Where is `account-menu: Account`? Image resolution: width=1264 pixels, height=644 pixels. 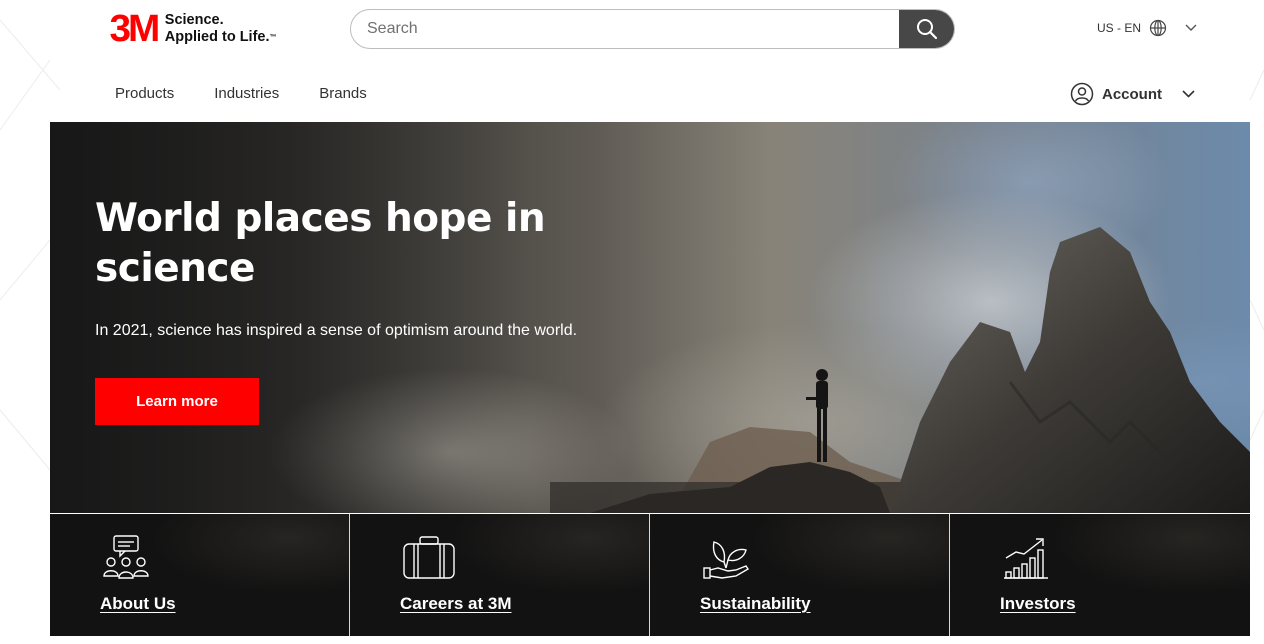 account-menu: Account is located at coordinates (1132, 94).